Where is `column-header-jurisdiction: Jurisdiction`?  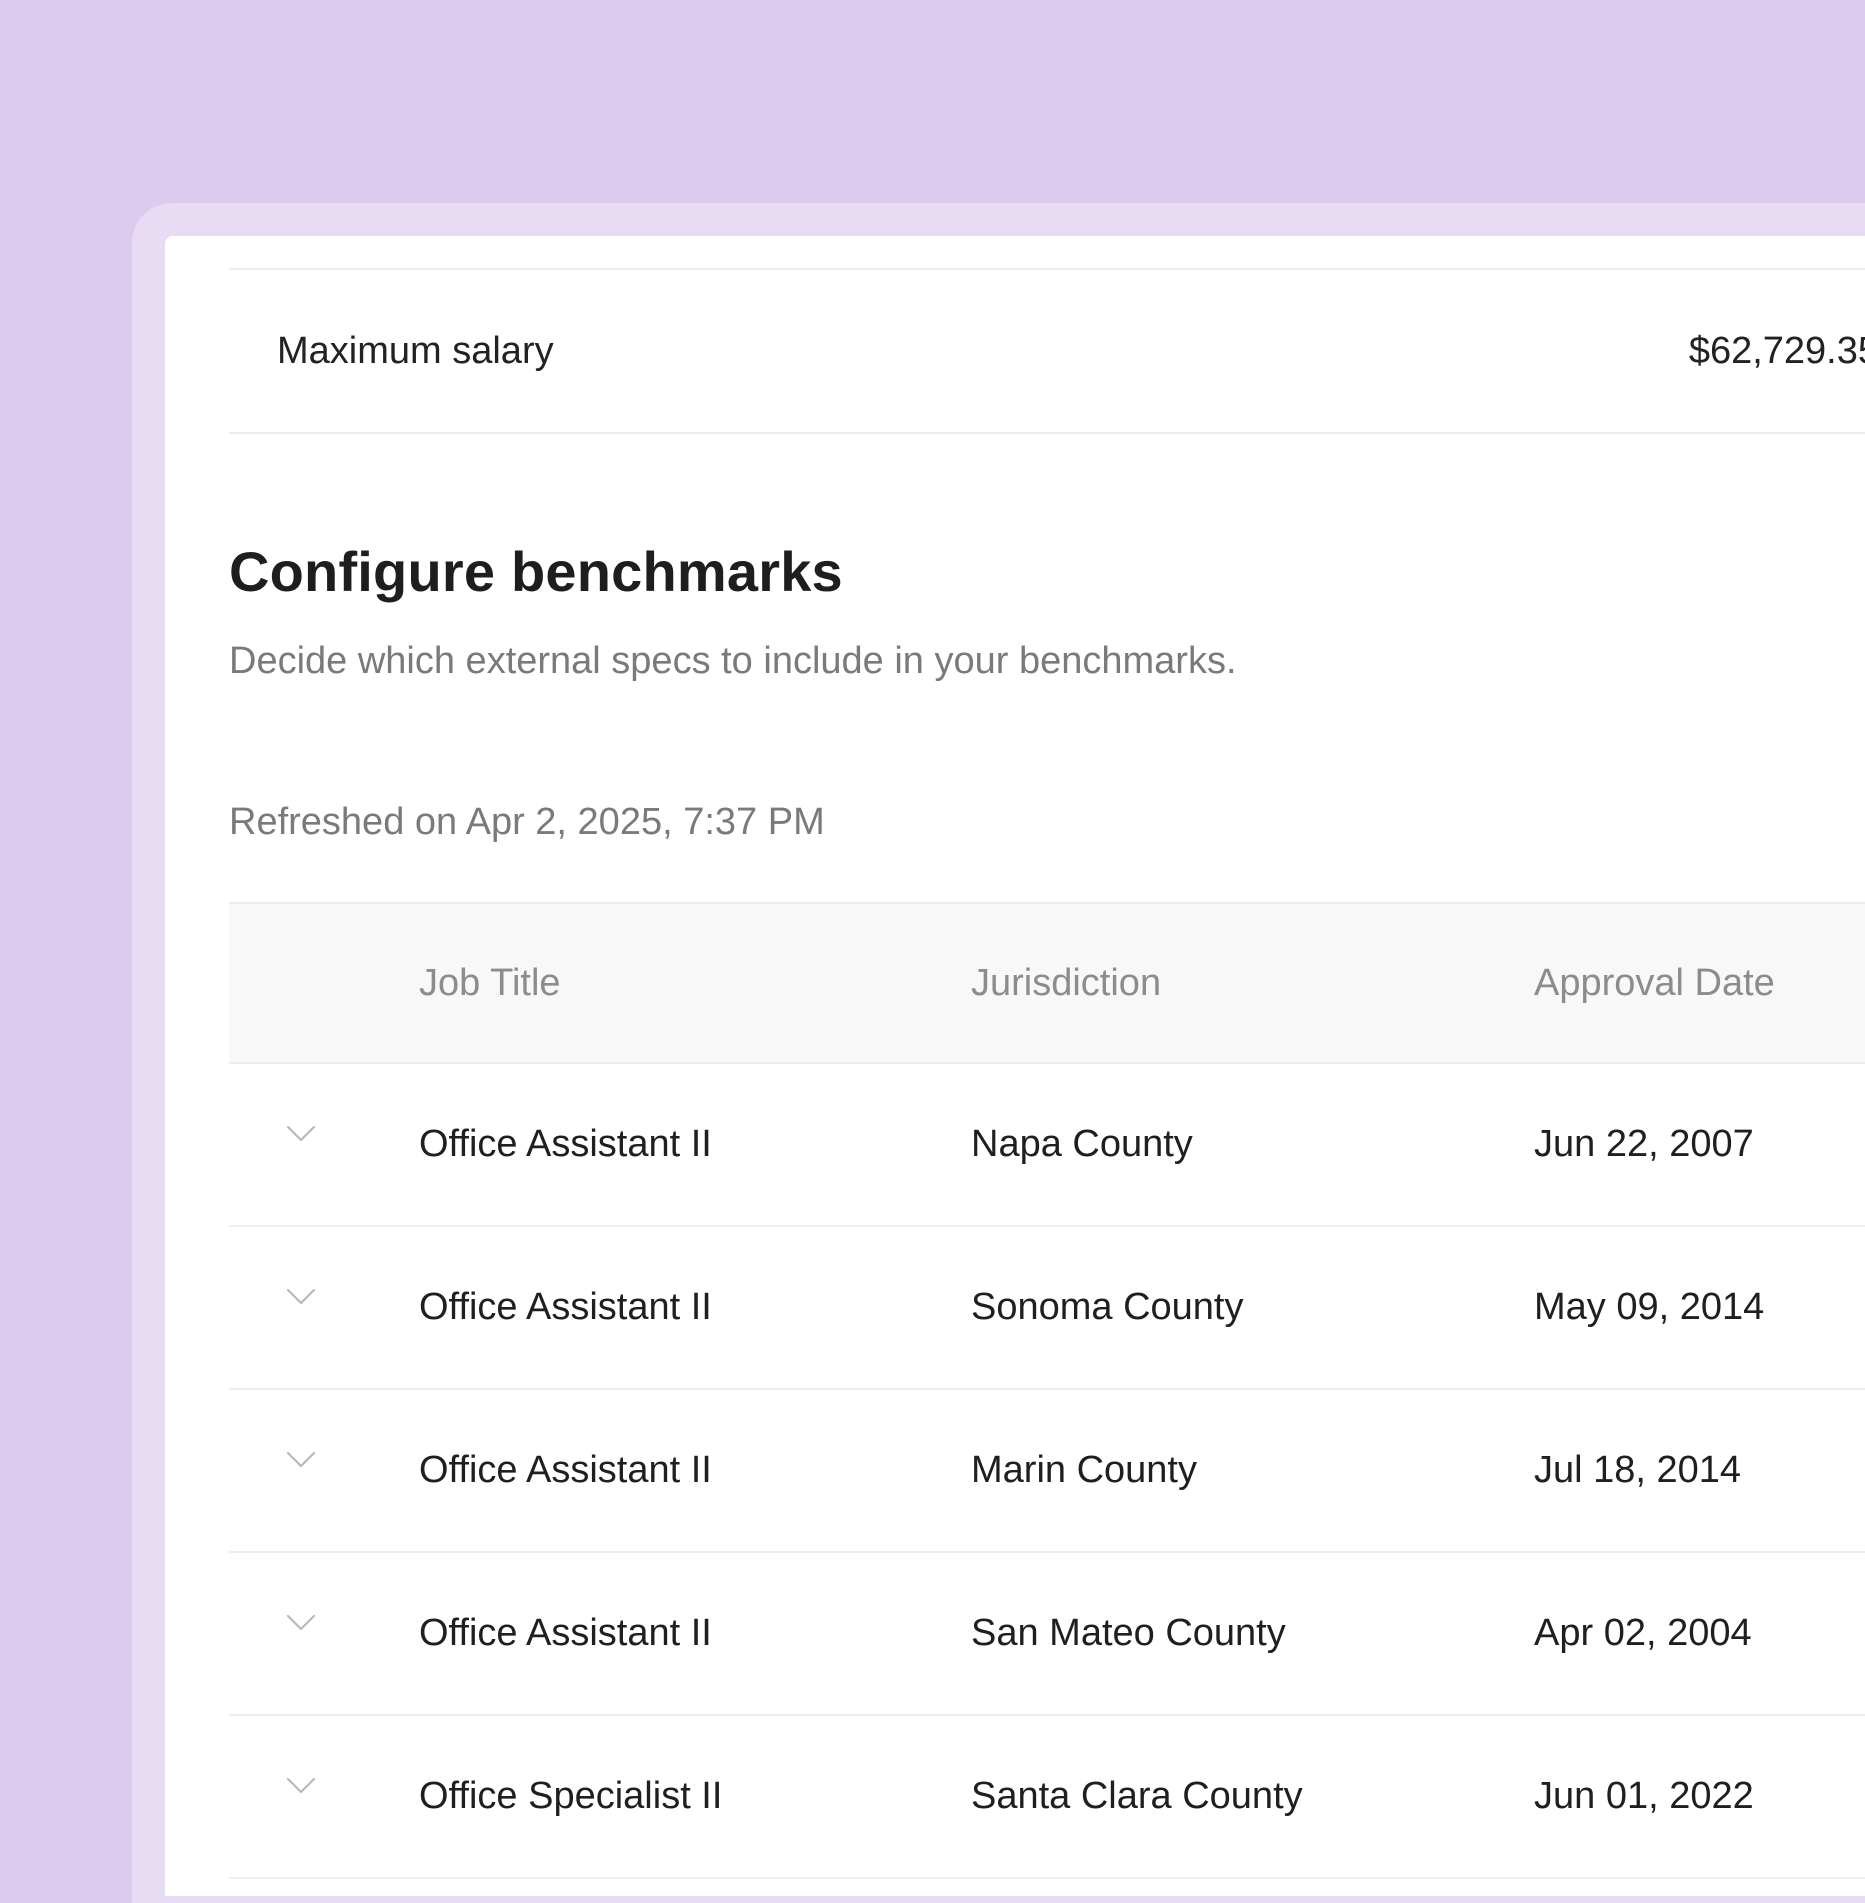 column-header-jurisdiction: Jurisdiction is located at coordinates (1066, 983).